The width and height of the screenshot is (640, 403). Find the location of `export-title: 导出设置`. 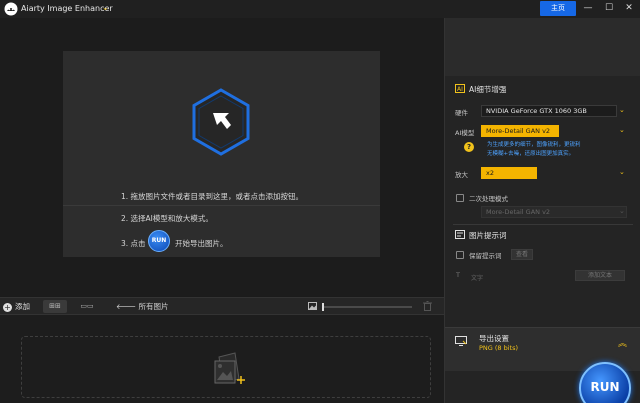

export-title: 导出设置 is located at coordinates (494, 338).